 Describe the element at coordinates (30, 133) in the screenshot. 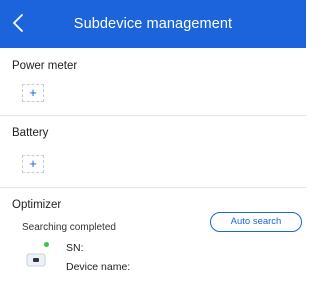

I see `battery-title: Battery` at that location.